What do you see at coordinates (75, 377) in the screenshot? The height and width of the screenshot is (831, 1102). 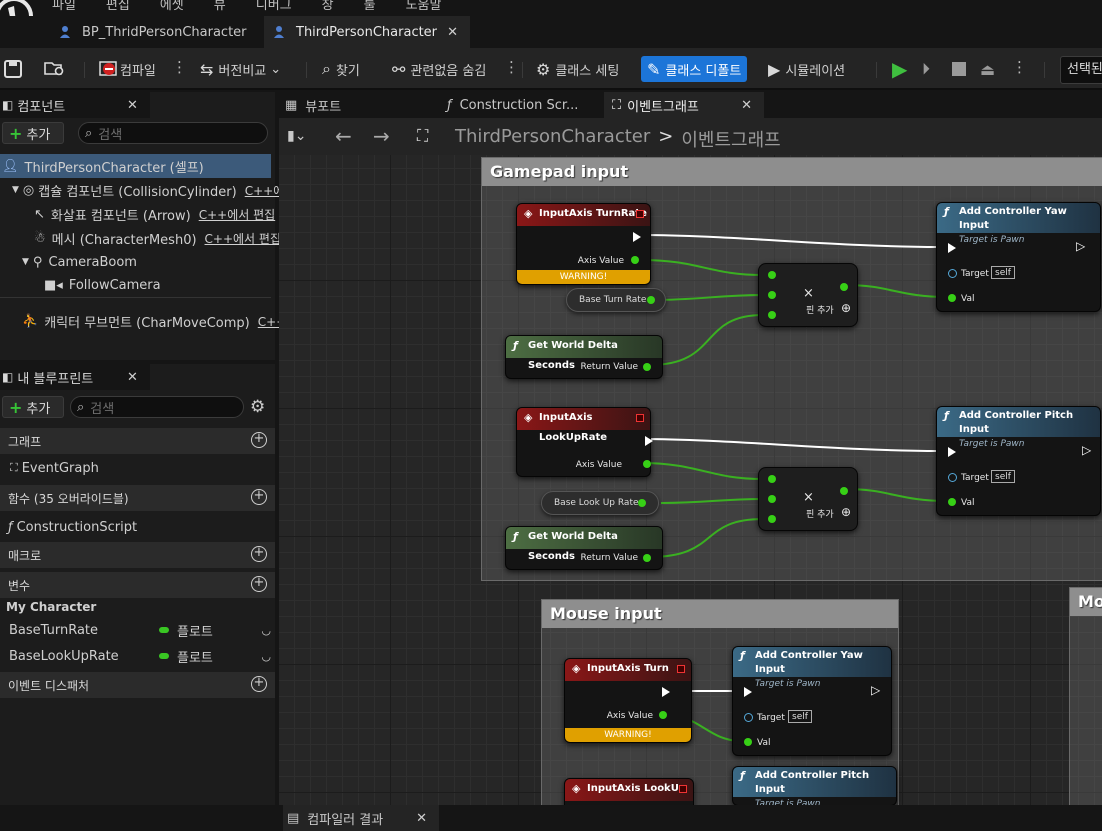 I see `my-blueprint-tab: ◧ 내 블루프린트 ✕` at bounding box center [75, 377].